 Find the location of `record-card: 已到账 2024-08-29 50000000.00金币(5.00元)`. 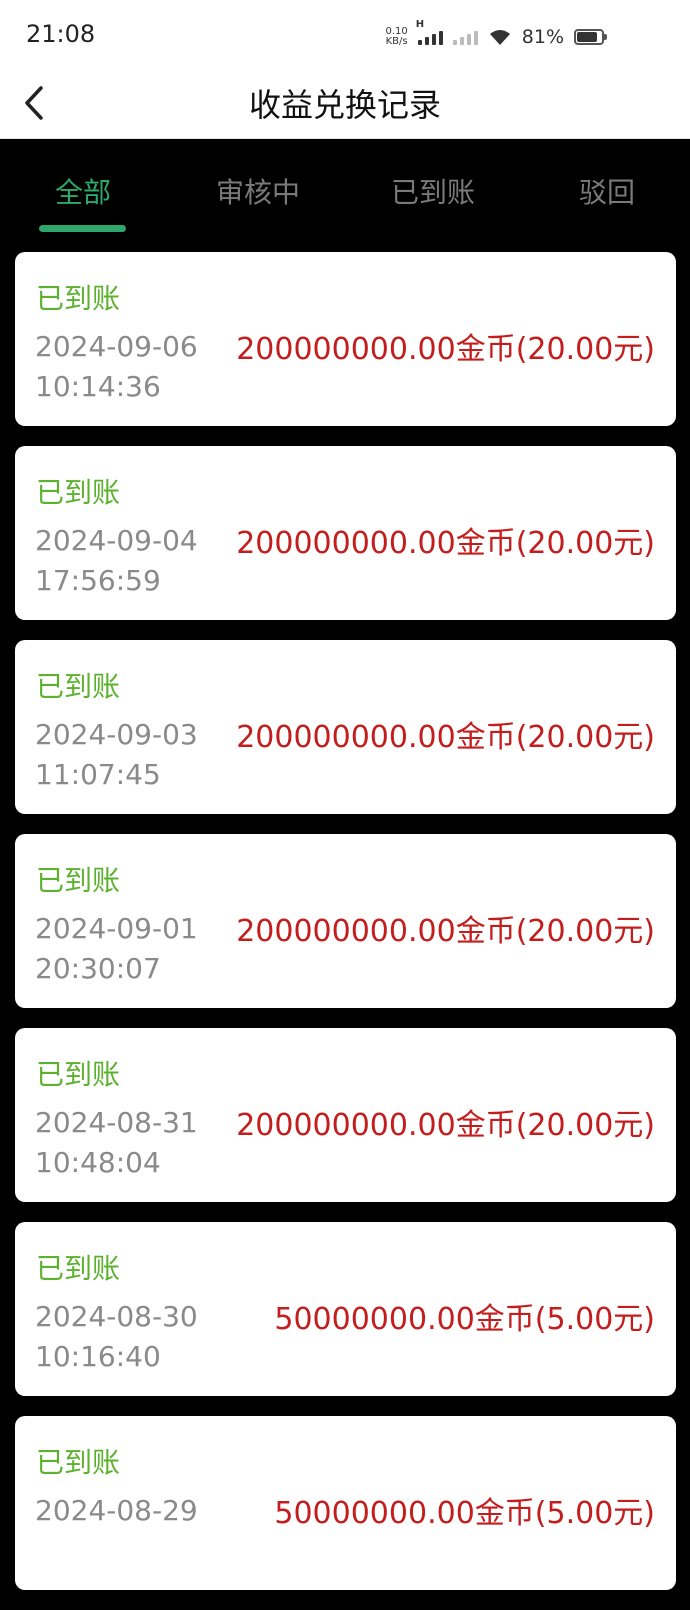

record-card: 已到账 2024-08-29 50000000.00金币(5.00元) is located at coordinates (345, 1503).